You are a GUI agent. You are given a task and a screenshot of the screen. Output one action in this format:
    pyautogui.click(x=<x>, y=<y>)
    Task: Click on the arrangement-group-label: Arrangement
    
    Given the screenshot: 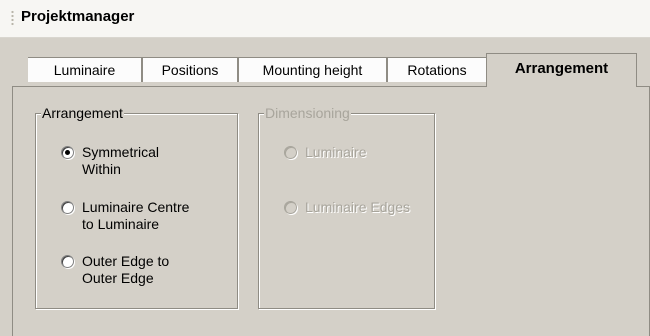 What is the action you would take?
    pyautogui.click(x=82, y=113)
    